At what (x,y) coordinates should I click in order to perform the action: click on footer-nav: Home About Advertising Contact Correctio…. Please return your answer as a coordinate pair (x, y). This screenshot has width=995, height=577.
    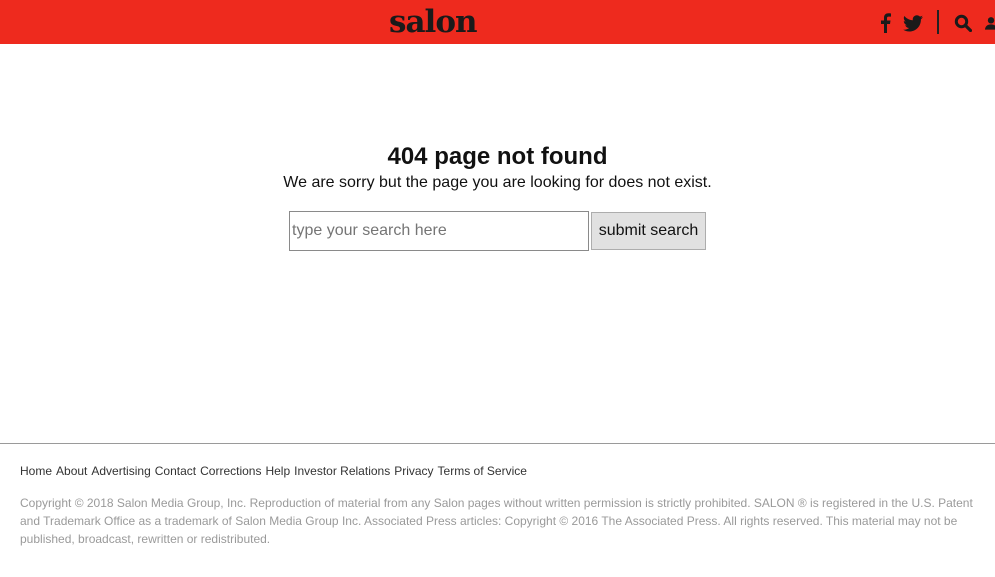
    Looking at the image, I should click on (275, 471).